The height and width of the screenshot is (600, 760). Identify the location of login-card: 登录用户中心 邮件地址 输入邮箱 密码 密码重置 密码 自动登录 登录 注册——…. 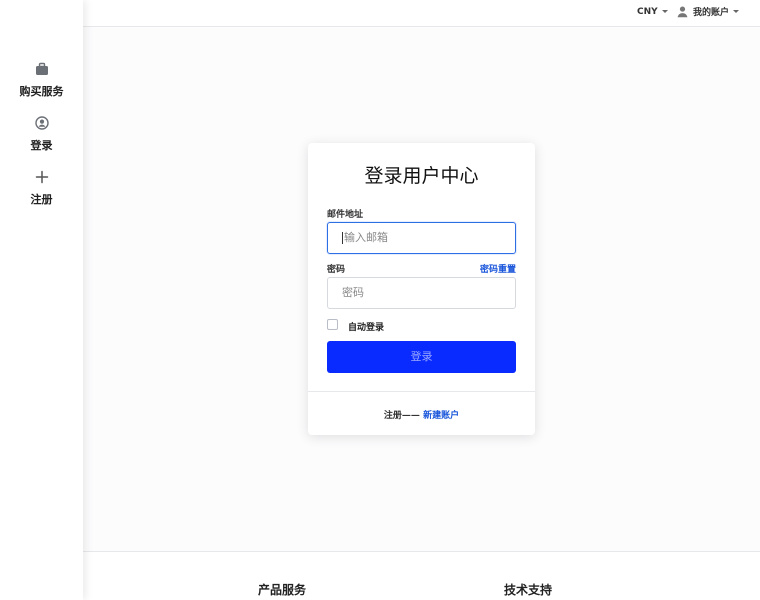
(421, 289).